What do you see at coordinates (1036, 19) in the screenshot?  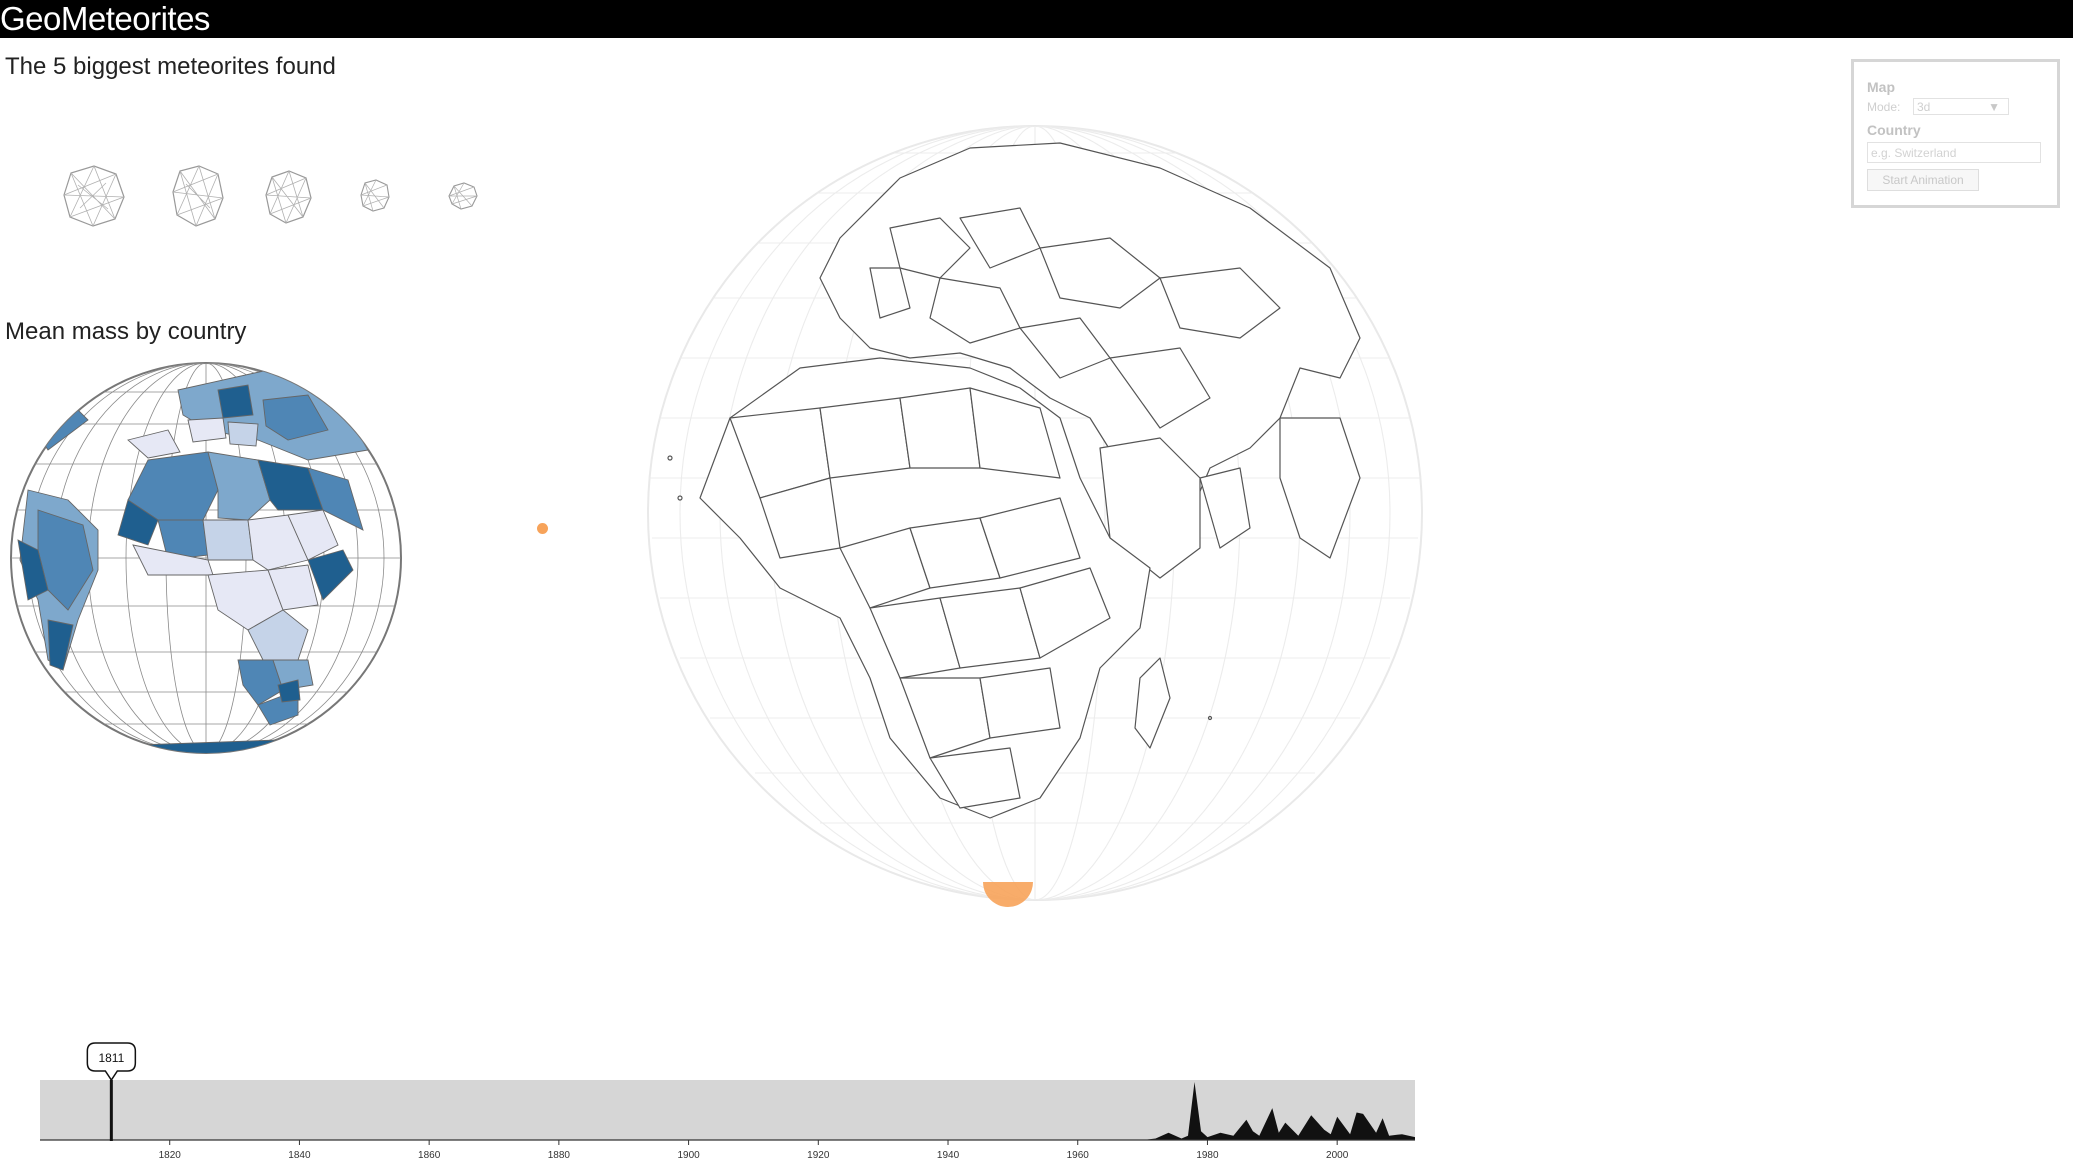 I see `top-bar: GeoMeteorites` at bounding box center [1036, 19].